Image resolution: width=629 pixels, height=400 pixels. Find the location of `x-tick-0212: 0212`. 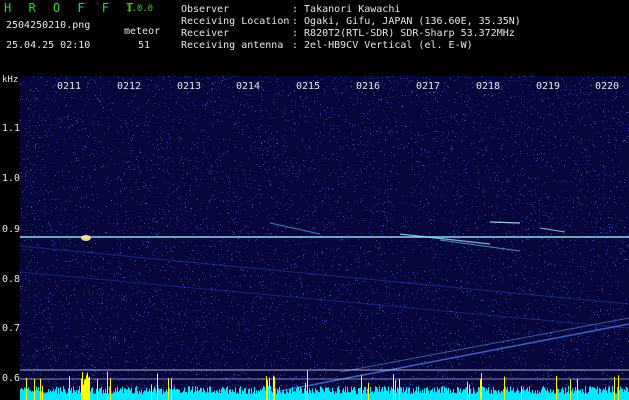

x-tick-0212: 0212 is located at coordinates (129, 86).